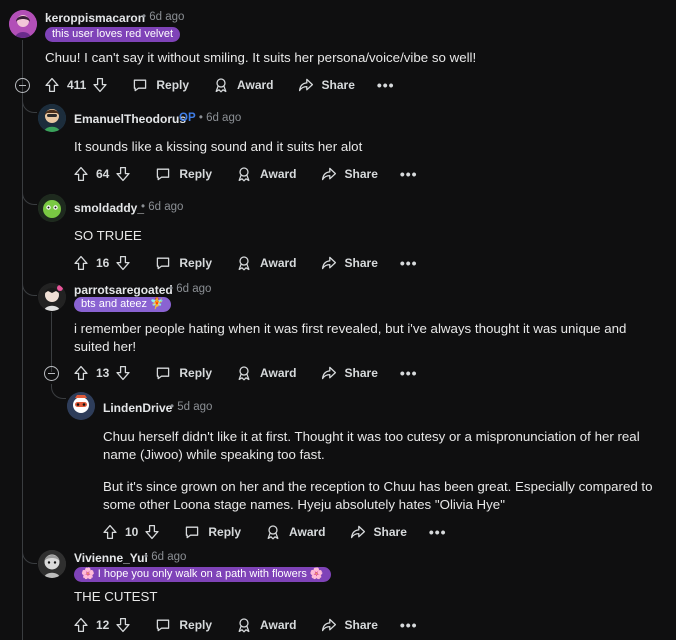 Image resolution: width=676 pixels, height=640 pixels. Describe the element at coordinates (103, 263) in the screenshot. I see `vote-count: 16` at that location.